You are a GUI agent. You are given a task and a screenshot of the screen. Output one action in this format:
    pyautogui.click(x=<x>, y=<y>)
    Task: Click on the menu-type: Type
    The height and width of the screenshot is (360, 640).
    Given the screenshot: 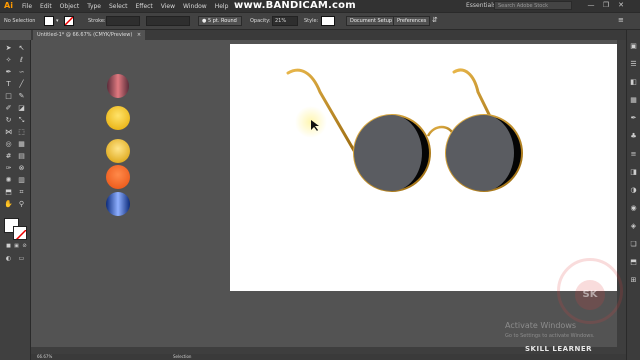 What is the action you would take?
    pyautogui.click(x=94, y=6)
    